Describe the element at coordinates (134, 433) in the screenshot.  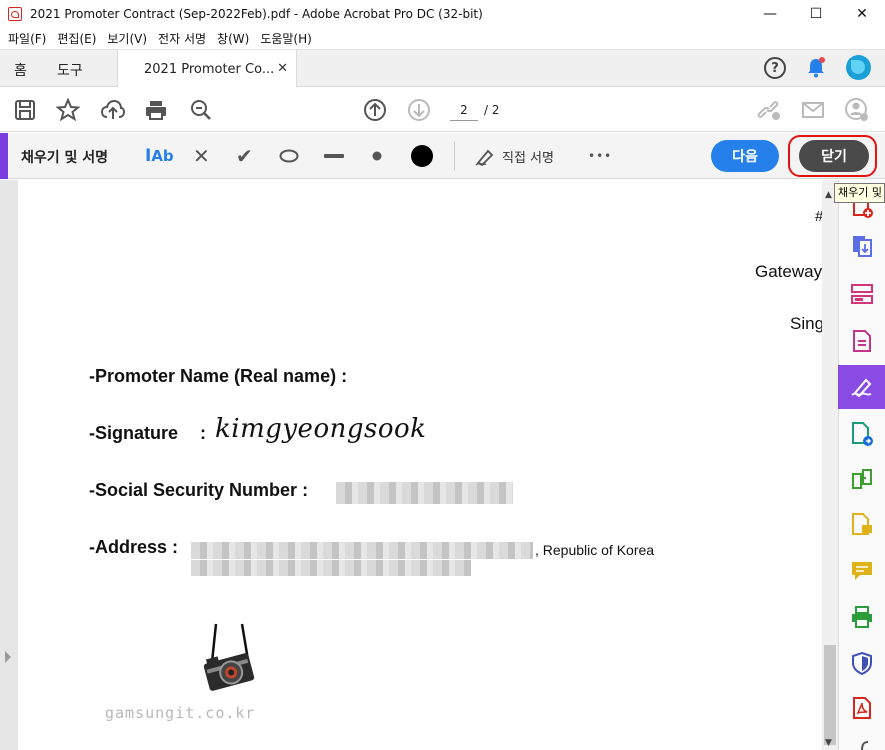
I see `signature-label: -Signature` at that location.